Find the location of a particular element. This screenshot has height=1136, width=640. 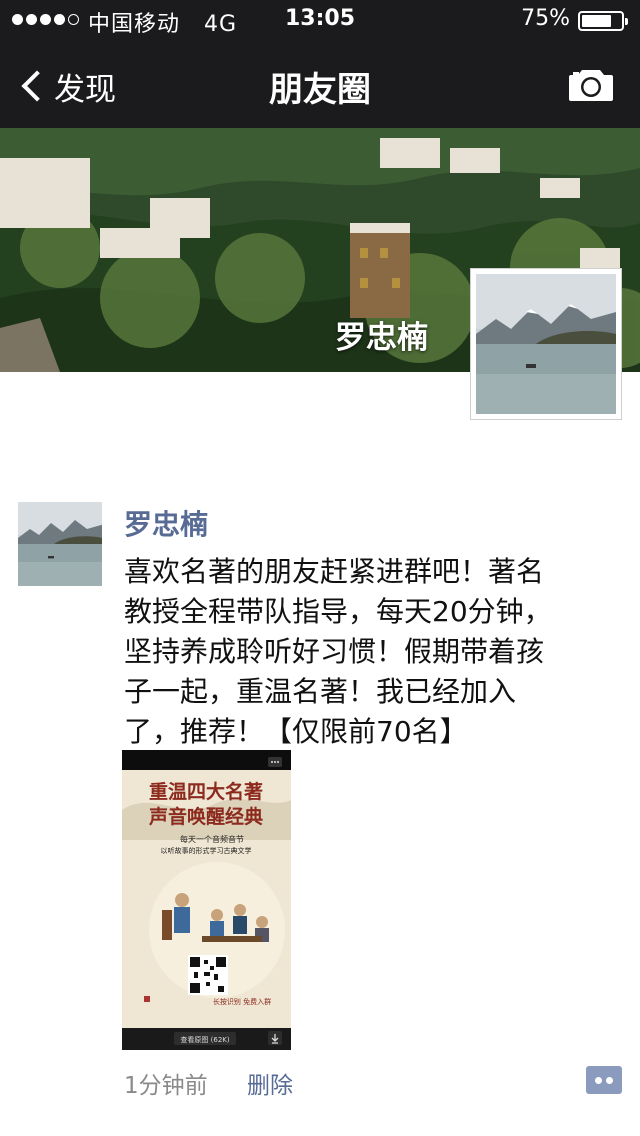

battery-icon is located at coordinates (603, 21).